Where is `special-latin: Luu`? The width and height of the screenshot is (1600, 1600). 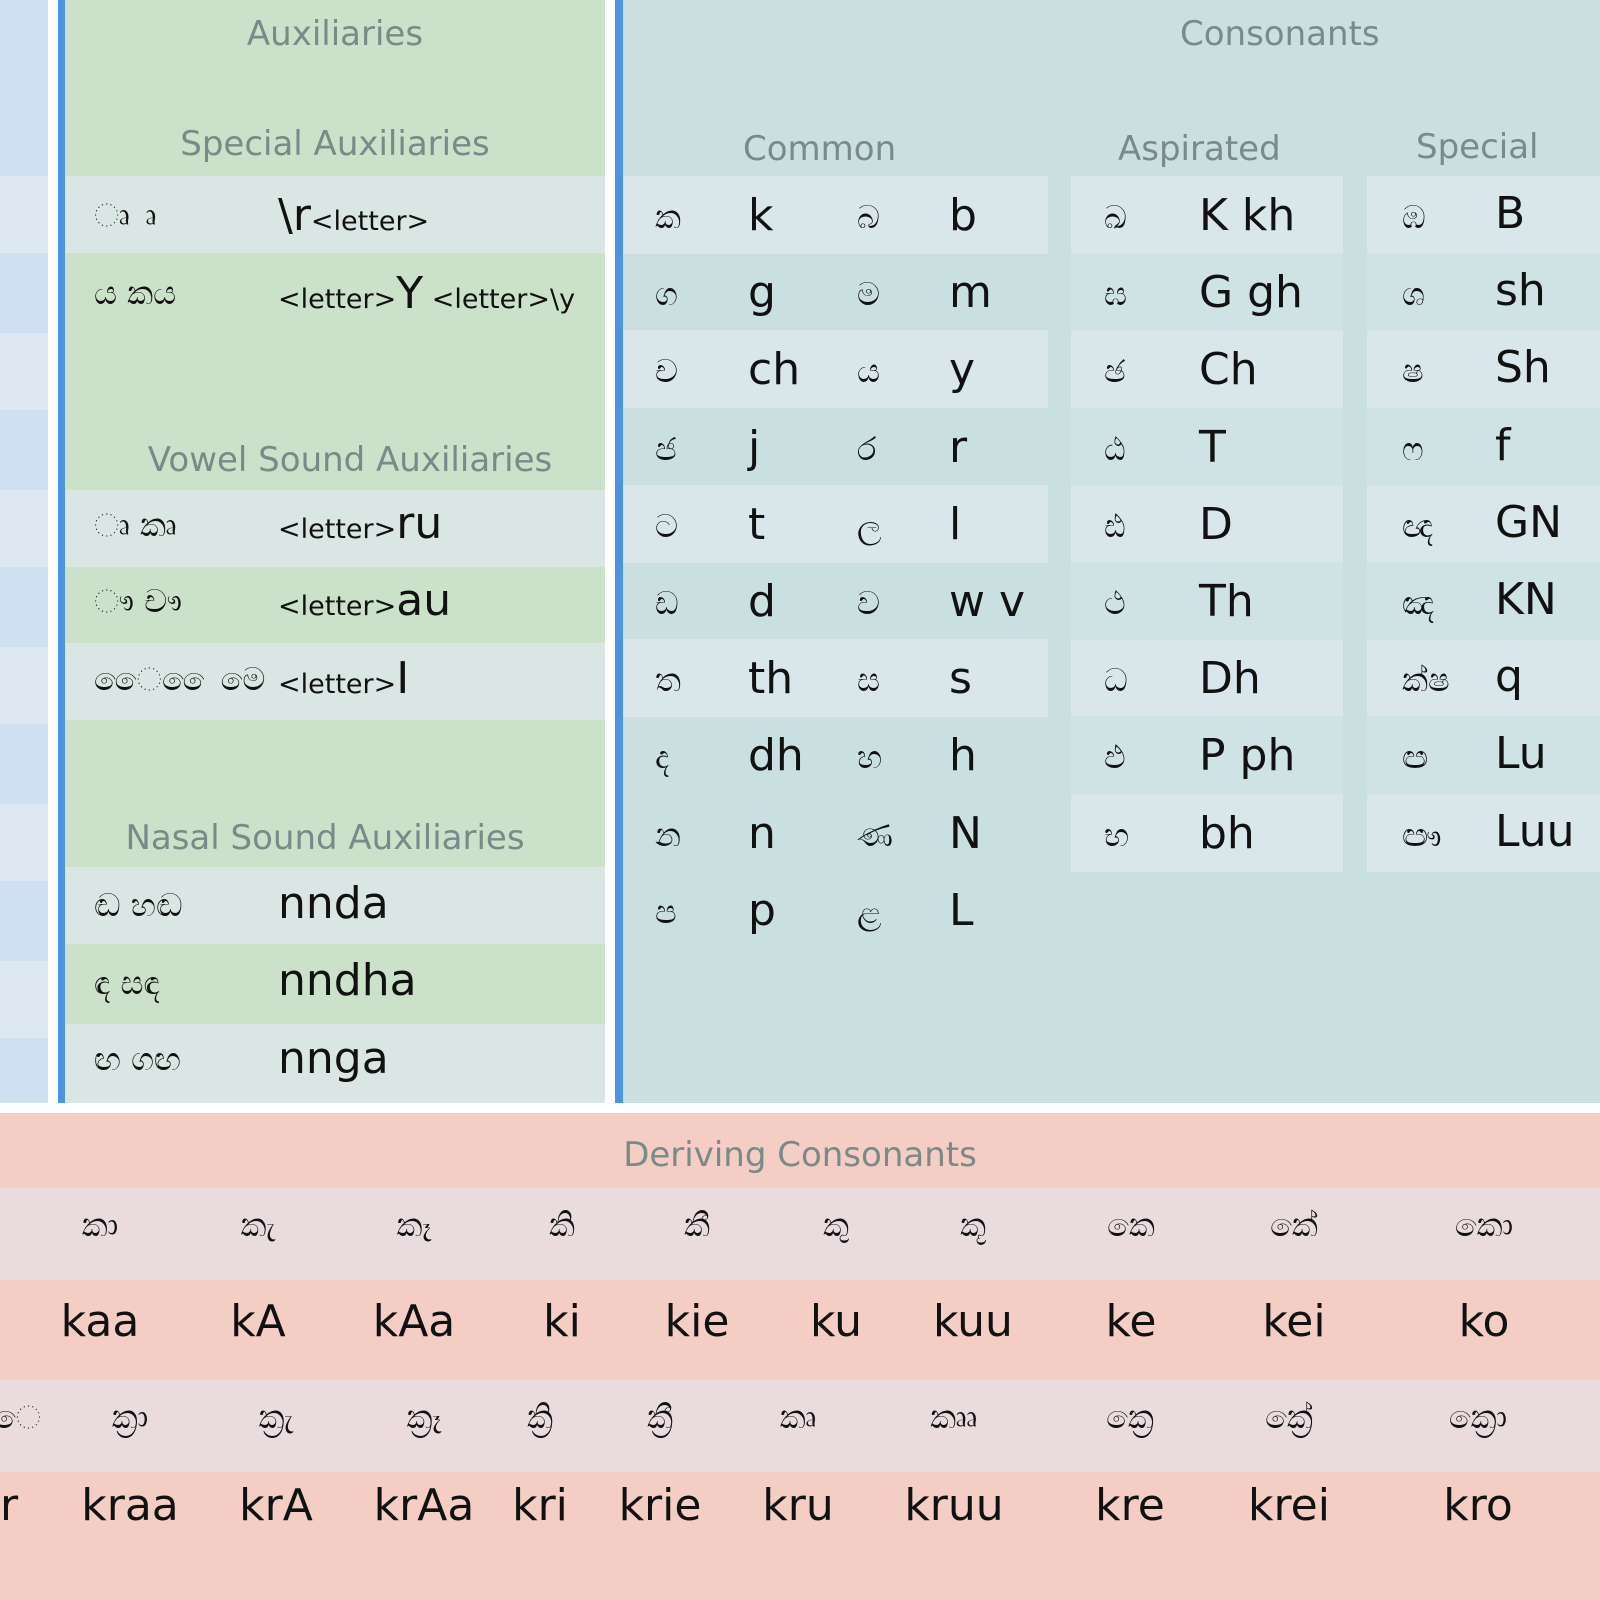
special-latin: Luu is located at coordinates (1535, 831).